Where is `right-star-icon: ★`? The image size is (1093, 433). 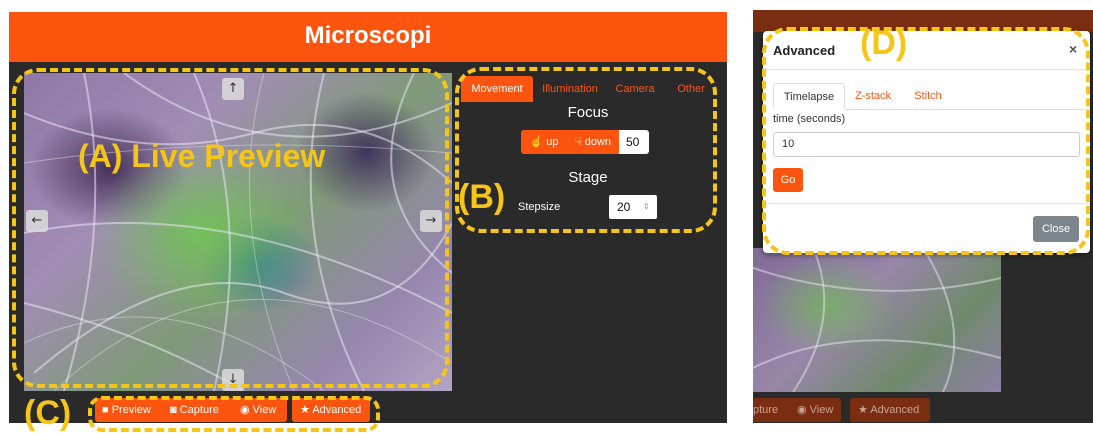
right-star-icon: ★ is located at coordinates (863, 410).